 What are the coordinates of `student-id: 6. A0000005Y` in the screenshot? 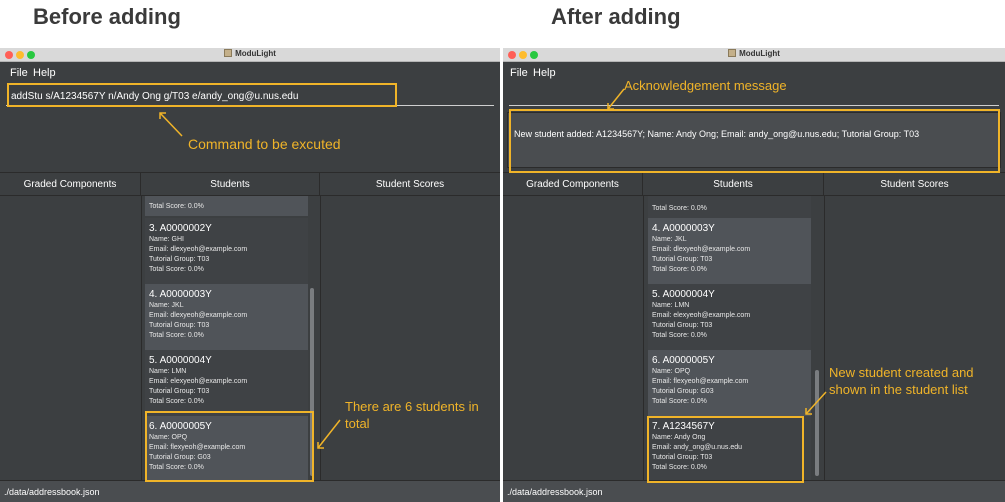 It's located at (683, 360).